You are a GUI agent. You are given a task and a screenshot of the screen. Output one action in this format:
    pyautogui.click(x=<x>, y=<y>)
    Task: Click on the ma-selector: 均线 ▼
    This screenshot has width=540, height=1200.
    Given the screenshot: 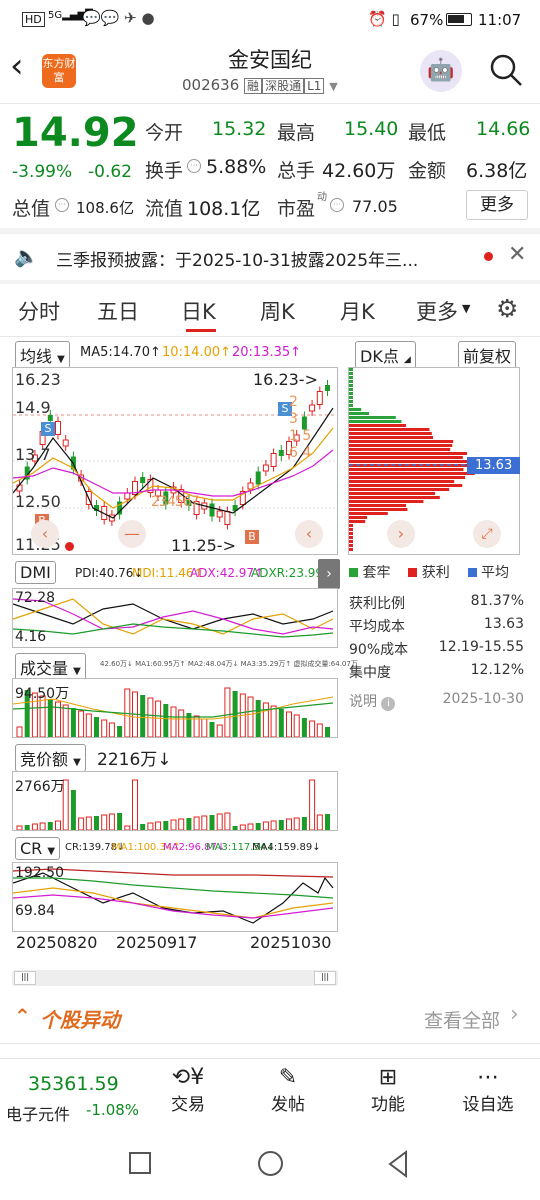 What is the action you would take?
    pyautogui.click(x=42, y=355)
    